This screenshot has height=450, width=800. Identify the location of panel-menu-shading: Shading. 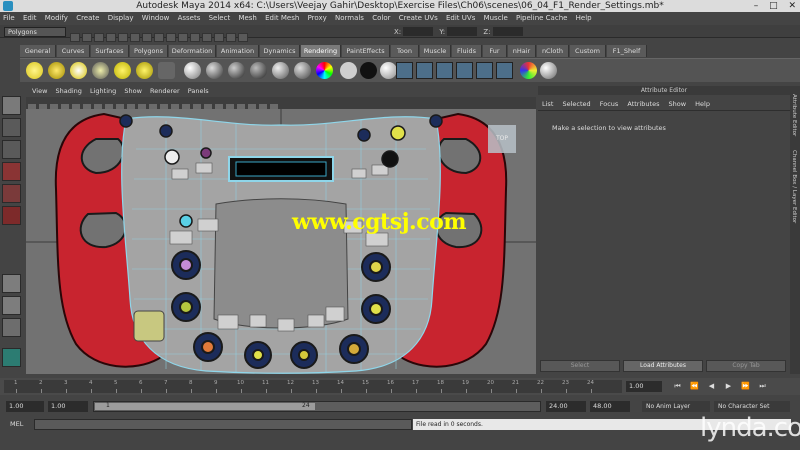
(69, 91).